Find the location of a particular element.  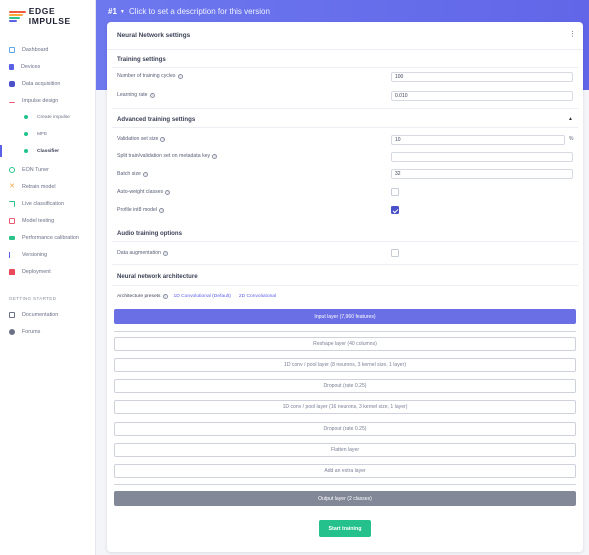

auto-weight-checkbox is located at coordinates (395, 192).